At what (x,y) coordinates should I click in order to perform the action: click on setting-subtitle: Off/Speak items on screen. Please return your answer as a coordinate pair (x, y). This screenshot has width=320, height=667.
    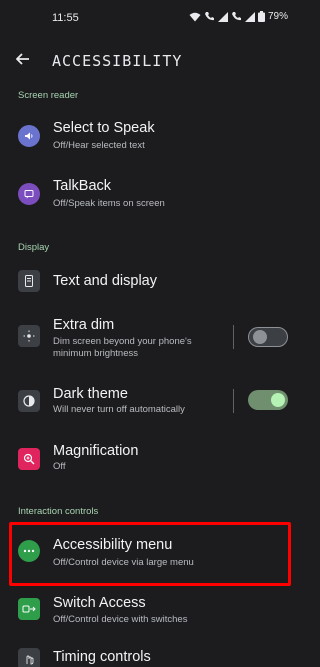
    Looking at the image, I should click on (109, 203).